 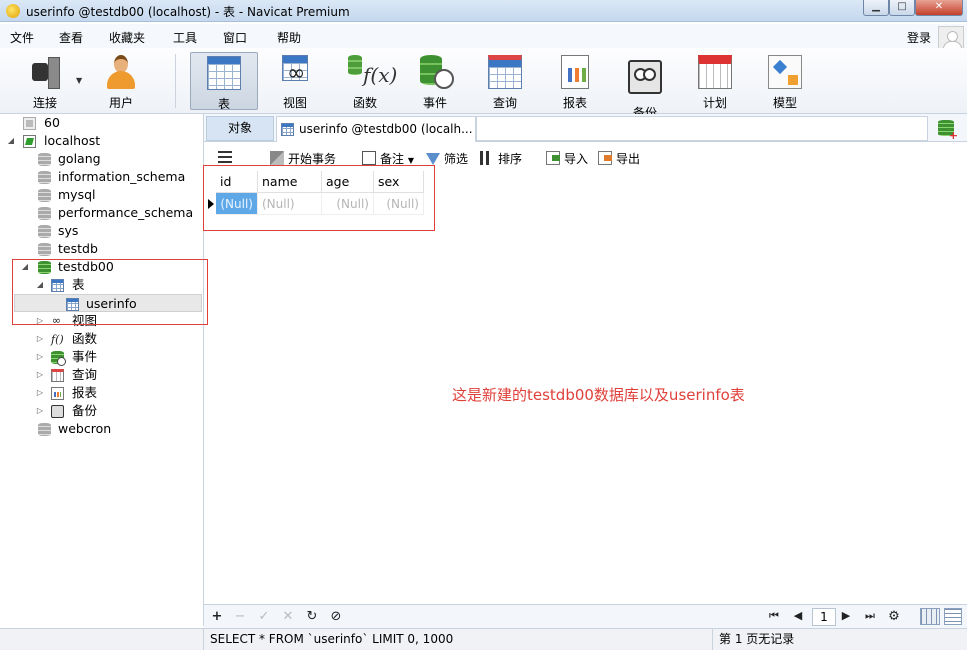 I want to click on toolbar-table-button: 表, so click(x=224, y=81).